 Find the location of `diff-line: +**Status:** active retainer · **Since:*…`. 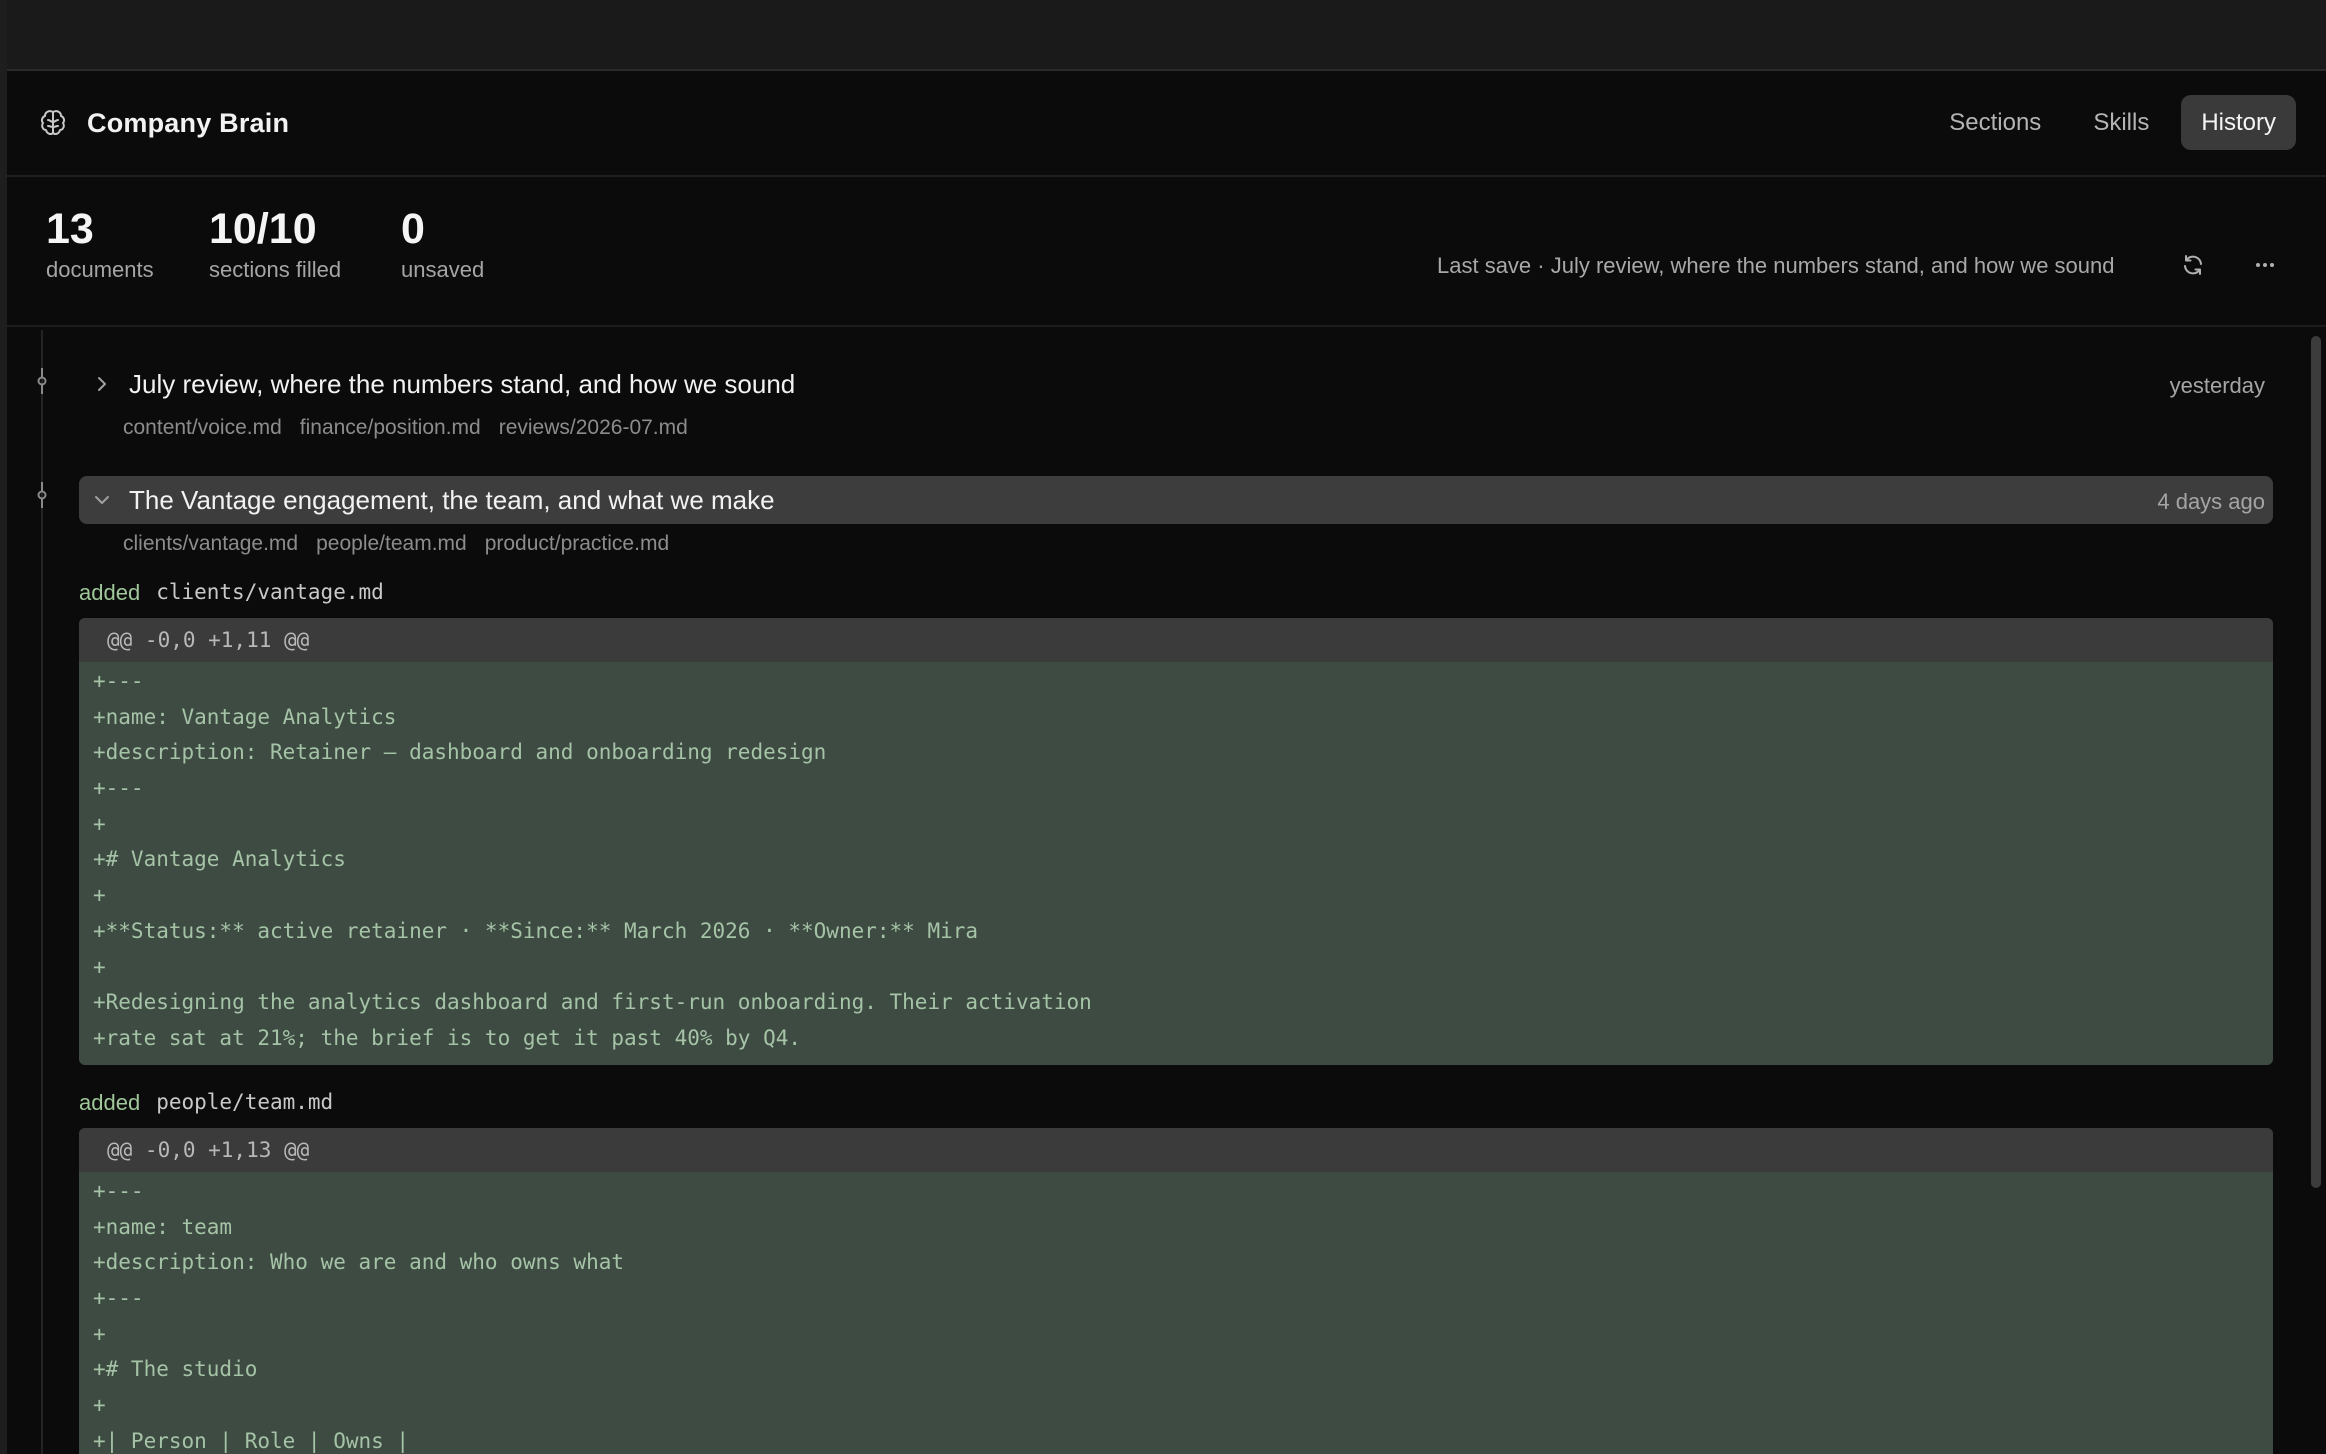

diff-line: +**Status:** active retainer · **Since:*… is located at coordinates (536, 930).